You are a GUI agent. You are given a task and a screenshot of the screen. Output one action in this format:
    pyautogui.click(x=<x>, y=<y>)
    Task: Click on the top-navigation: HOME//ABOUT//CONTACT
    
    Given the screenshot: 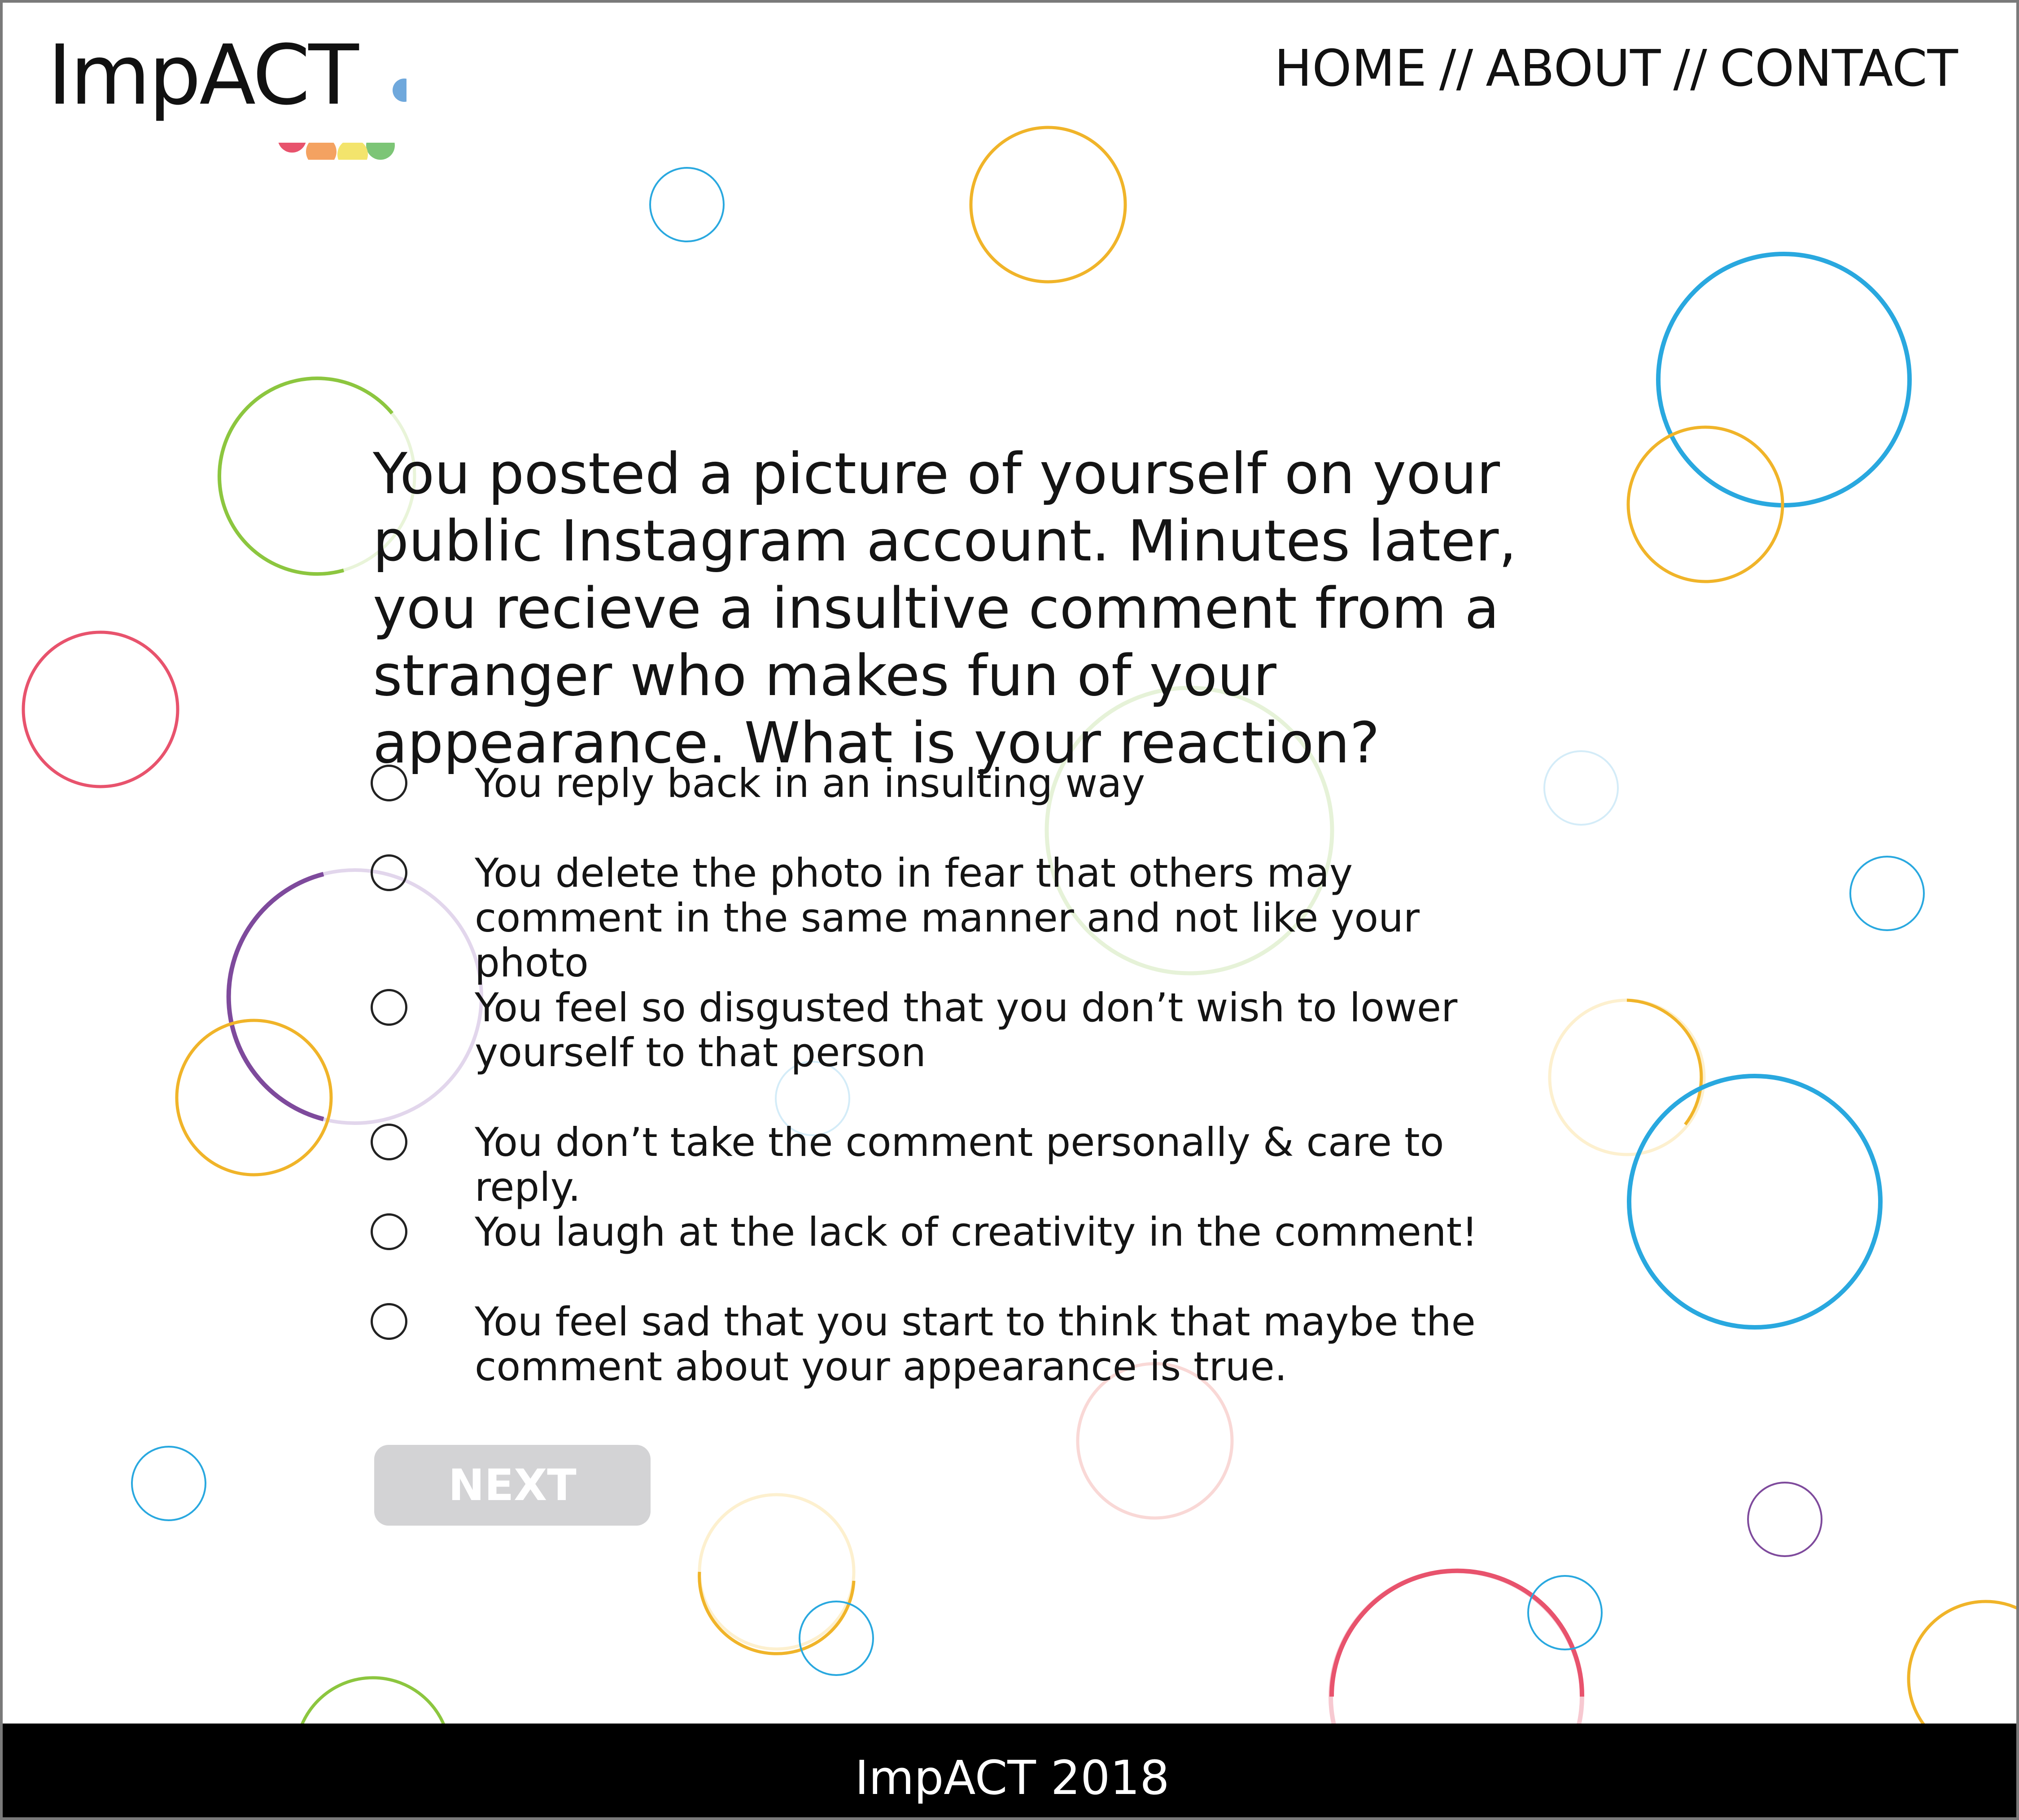 What is the action you would take?
    pyautogui.click(x=1616, y=69)
    